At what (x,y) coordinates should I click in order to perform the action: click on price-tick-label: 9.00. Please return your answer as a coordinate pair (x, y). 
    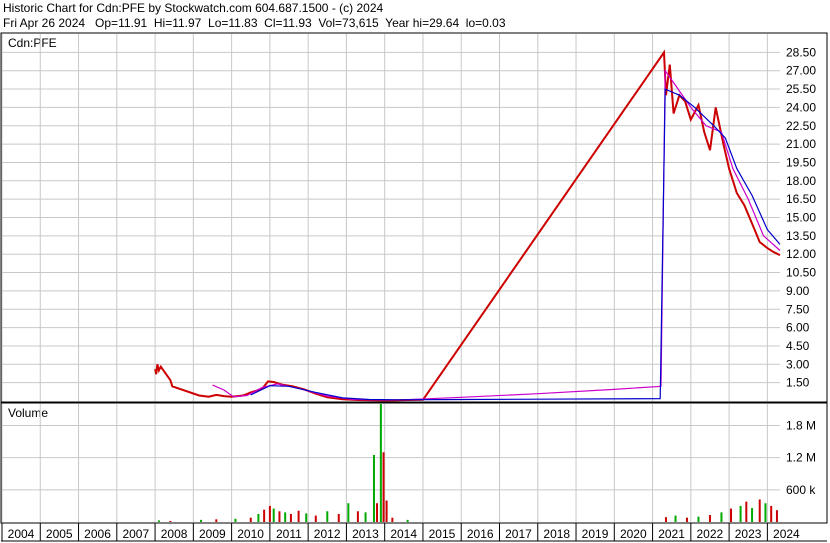
    Looking at the image, I should click on (798, 291).